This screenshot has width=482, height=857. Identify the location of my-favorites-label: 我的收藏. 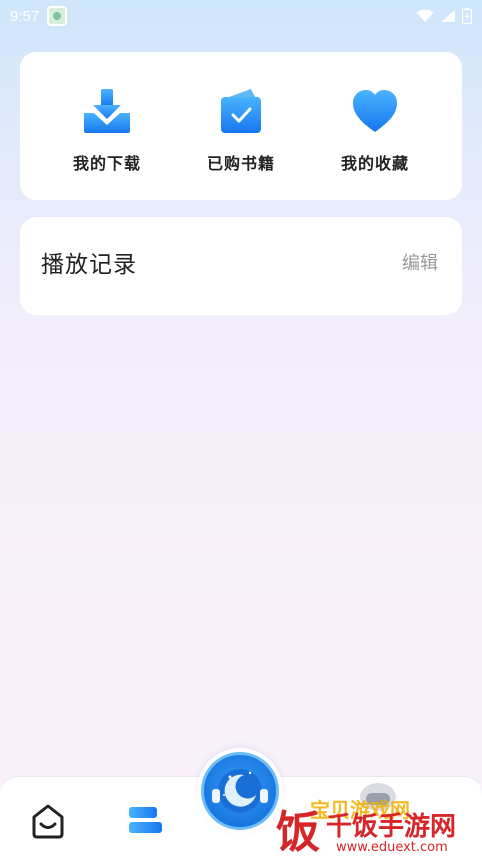
(374, 163).